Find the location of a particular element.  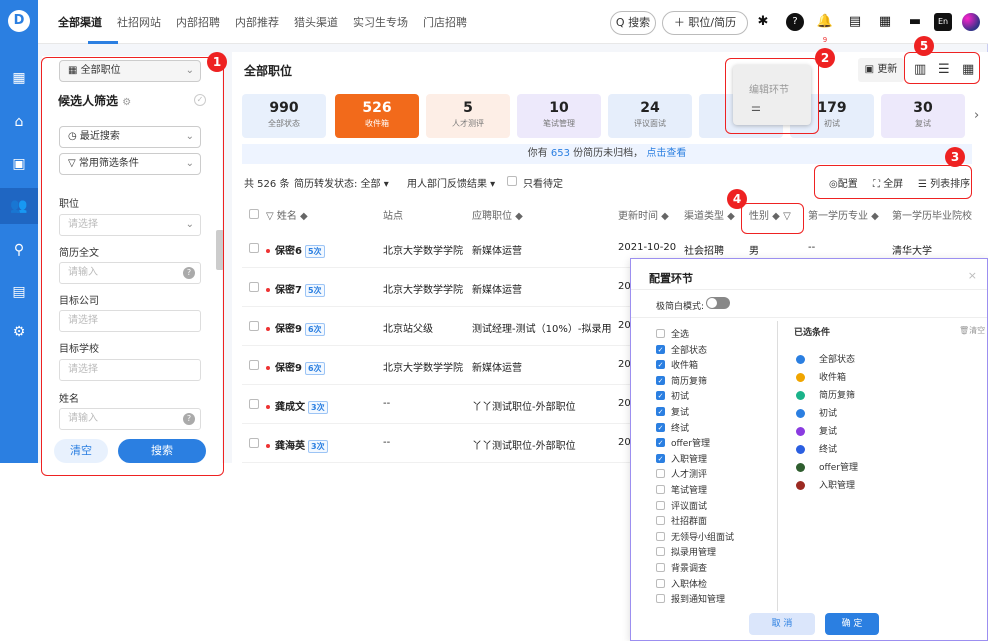

stage-option: 无领导小组面试 is located at coordinates (695, 538).